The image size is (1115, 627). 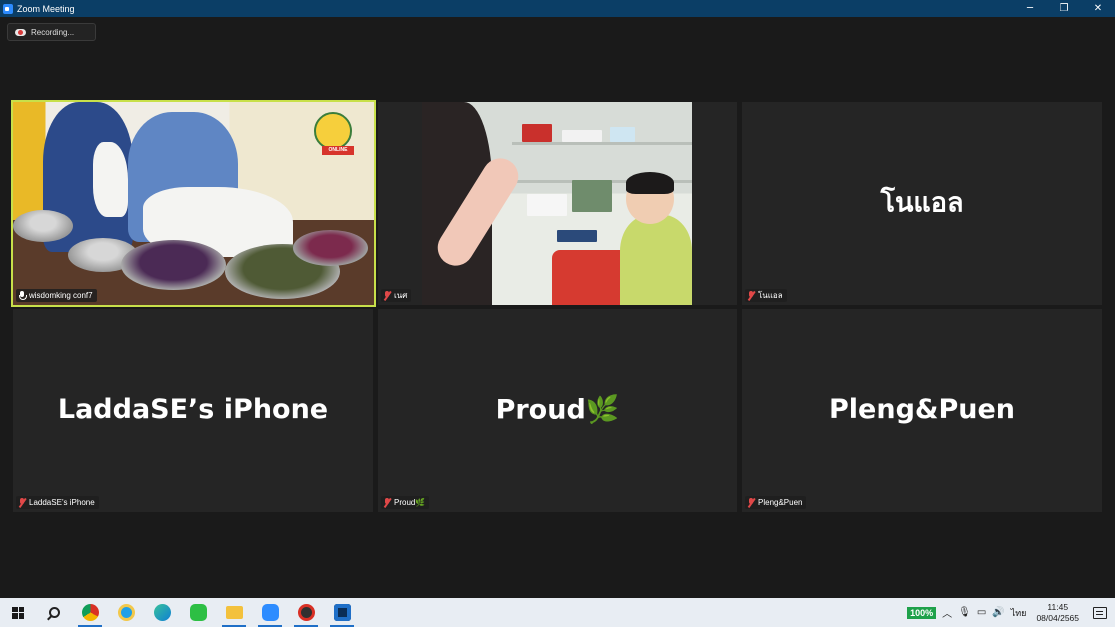 What do you see at coordinates (270, 612) in the screenshot?
I see `zoom-icon` at bounding box center [270, 612].